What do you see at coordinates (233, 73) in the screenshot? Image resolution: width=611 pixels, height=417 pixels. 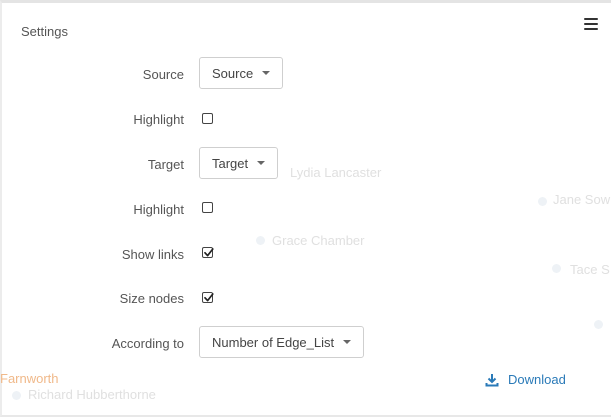 I see `source-dropdown-value: Source` at bounding box center [233, 73].